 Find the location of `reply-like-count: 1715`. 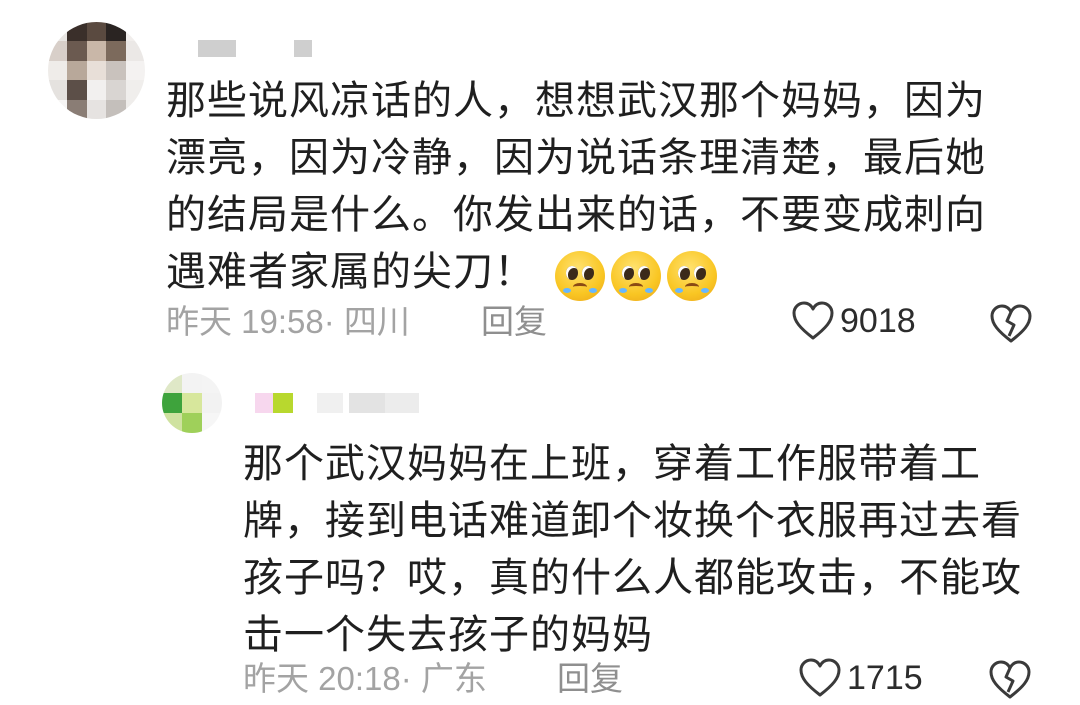

reply-like-count: 1715 is located at coordinates (885, 677).